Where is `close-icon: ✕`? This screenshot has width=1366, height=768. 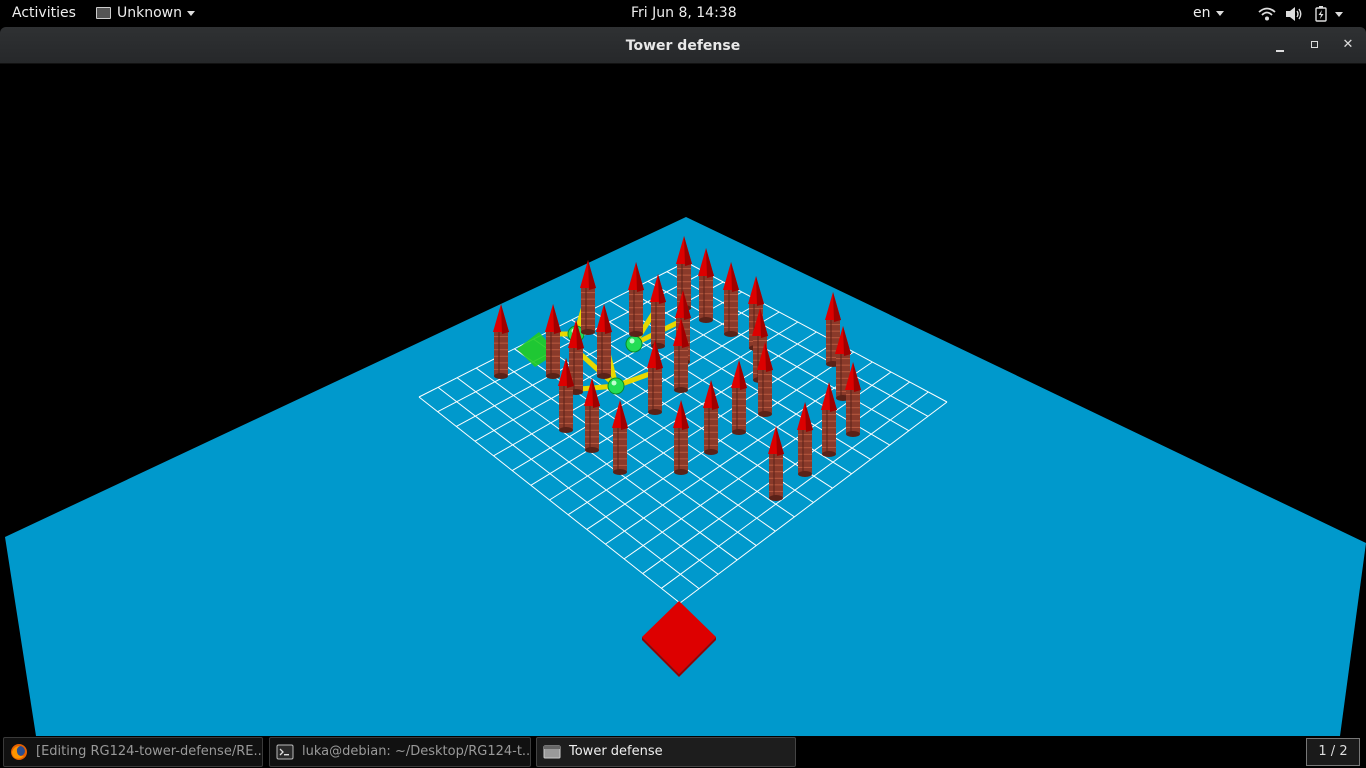 close-icon: ✕ is located at coordinates (1348, 44).